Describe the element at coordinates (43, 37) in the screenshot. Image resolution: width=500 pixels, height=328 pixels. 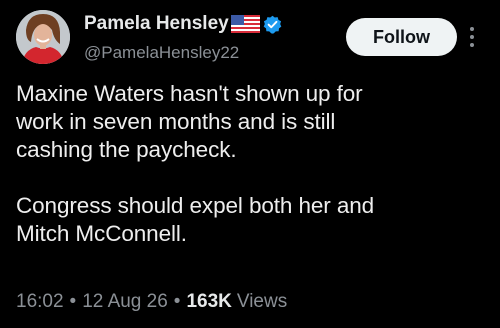
I see `avatar` at that location.